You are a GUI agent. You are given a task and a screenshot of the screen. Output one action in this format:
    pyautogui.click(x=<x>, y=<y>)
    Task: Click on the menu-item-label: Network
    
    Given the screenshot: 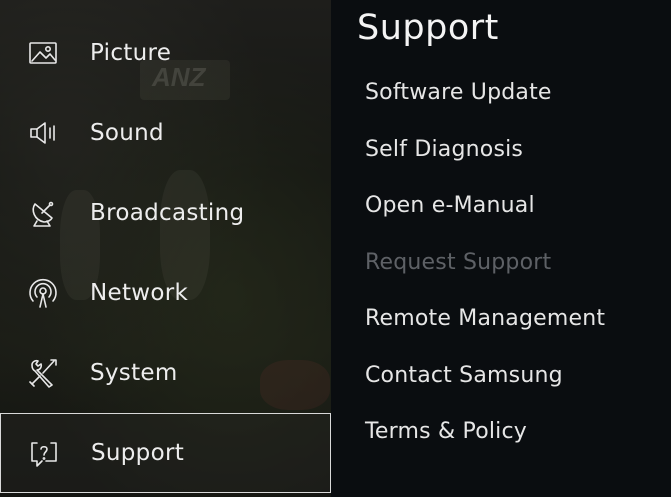 What is the action you would take?
    pyautogui.click(x=139, y=293)
    